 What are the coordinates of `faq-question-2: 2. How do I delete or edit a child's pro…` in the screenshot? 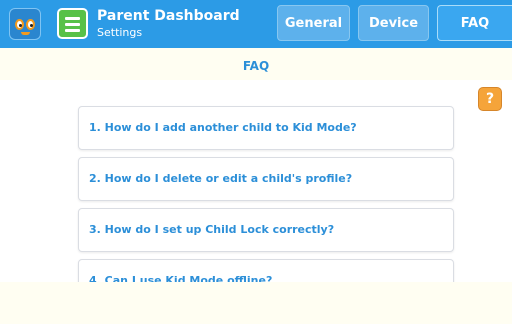 It's located at (221, 178).